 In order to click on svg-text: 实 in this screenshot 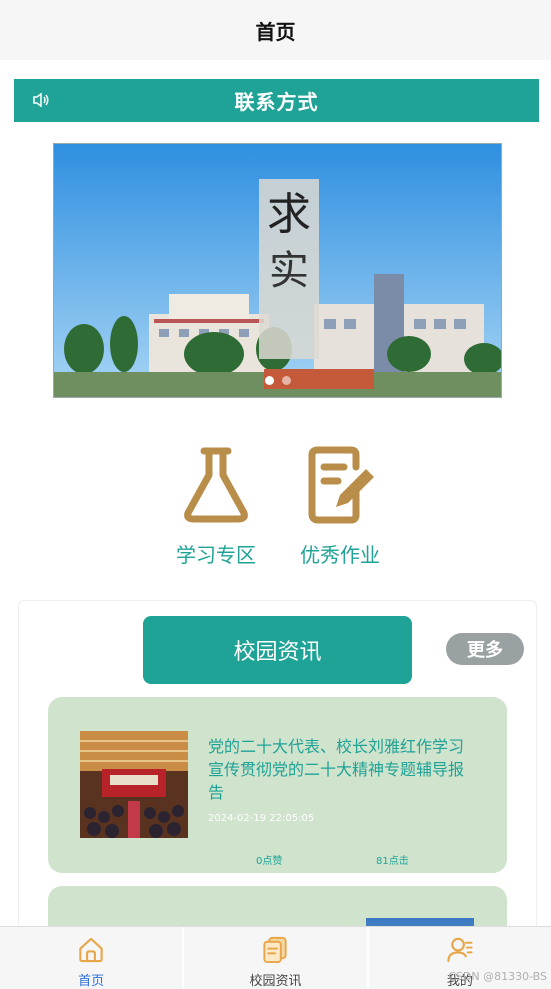, I will do `click(289, 271)`.